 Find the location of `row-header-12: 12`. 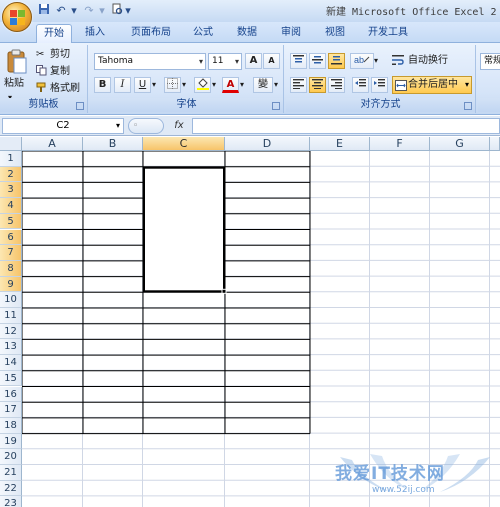

row-header-12: 12 is located at coordinates (11, 331).